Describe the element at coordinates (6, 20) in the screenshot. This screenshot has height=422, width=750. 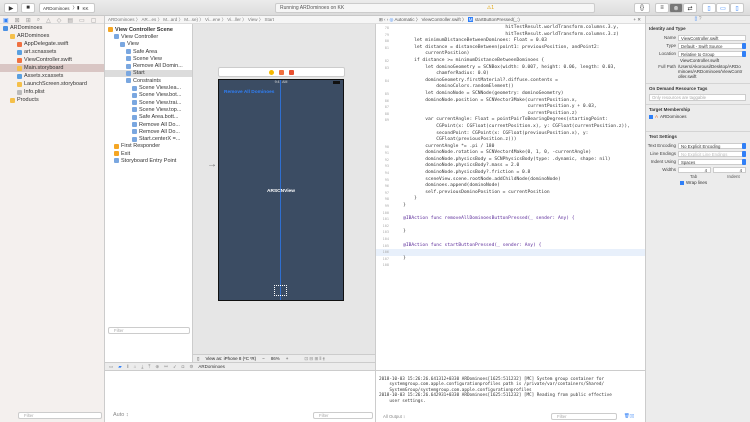
I see `folder-icon: ▣` at that location.